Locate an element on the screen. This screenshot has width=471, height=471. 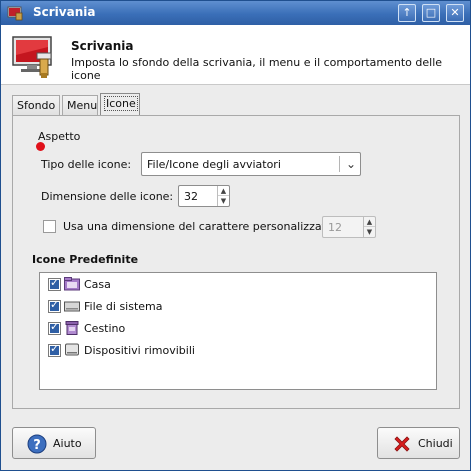
title-bar: Scrivania ↑ □ ✕ is located at coordinates (235, 13).